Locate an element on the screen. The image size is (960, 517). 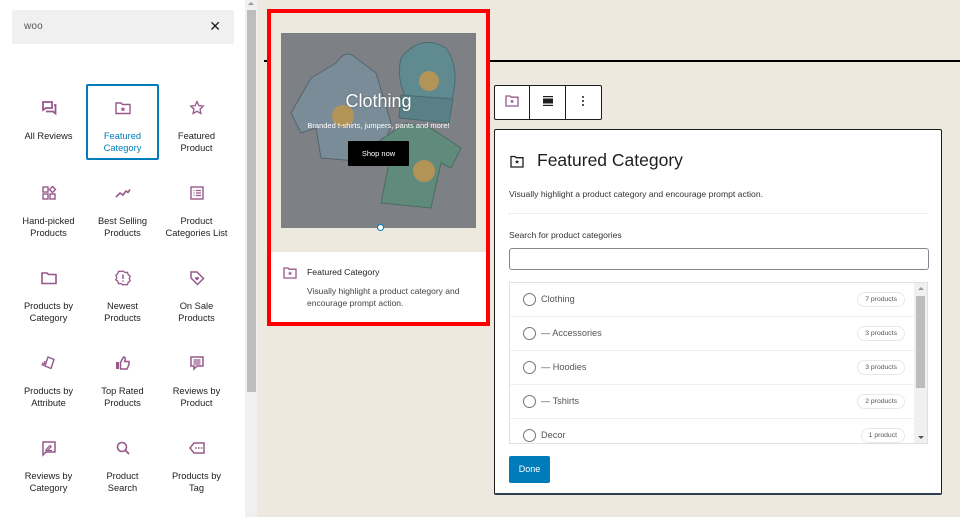
product-grid-icon is located at coordinates (49, 193).